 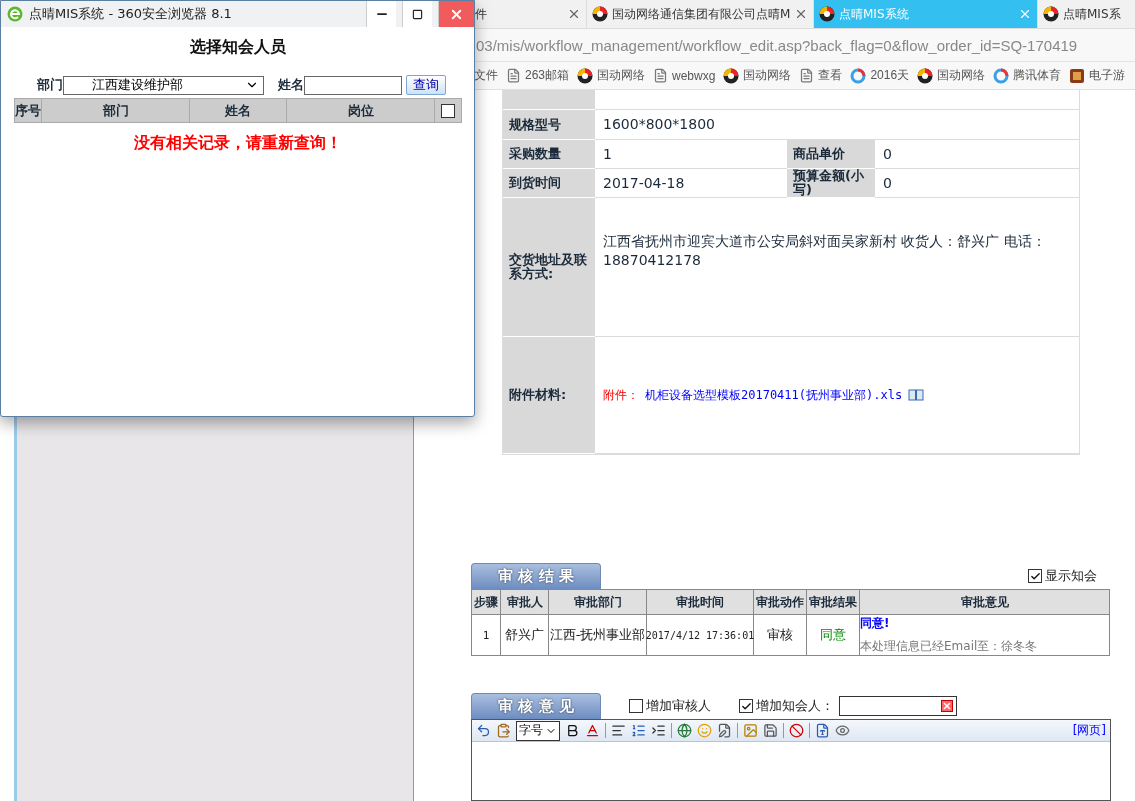 I want to click on column-header: 审批结果, so click(x=833, y=602).